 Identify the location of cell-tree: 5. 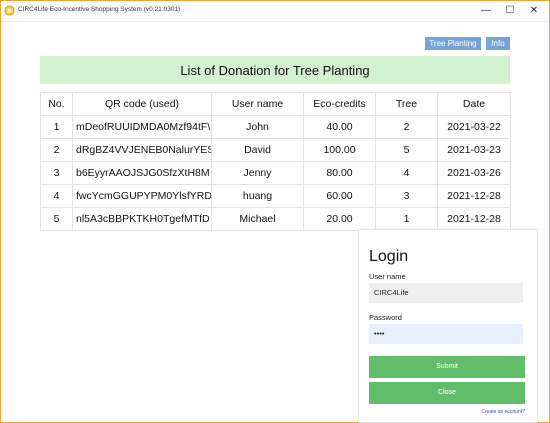
(406, 150).